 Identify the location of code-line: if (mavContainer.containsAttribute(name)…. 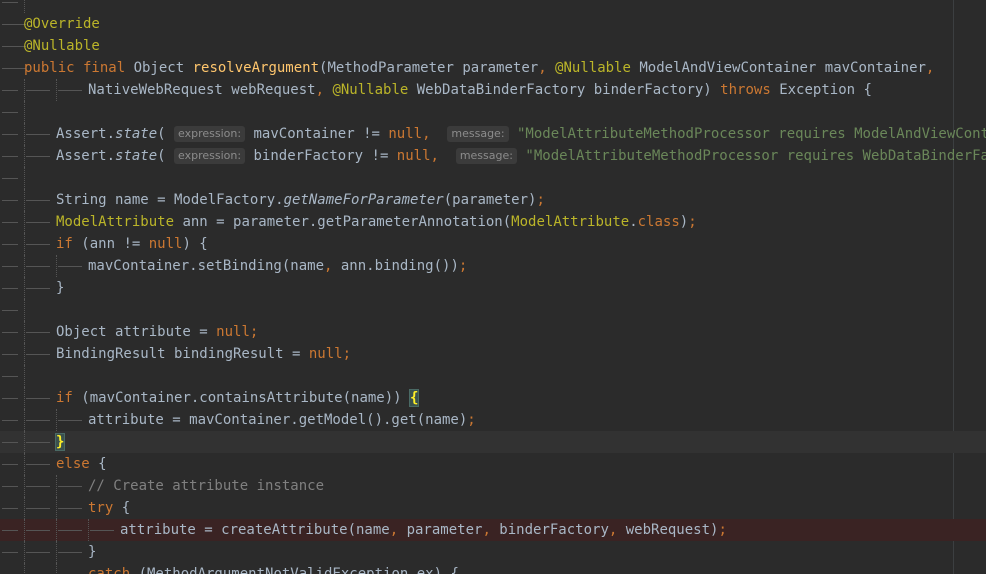
(493, 398).